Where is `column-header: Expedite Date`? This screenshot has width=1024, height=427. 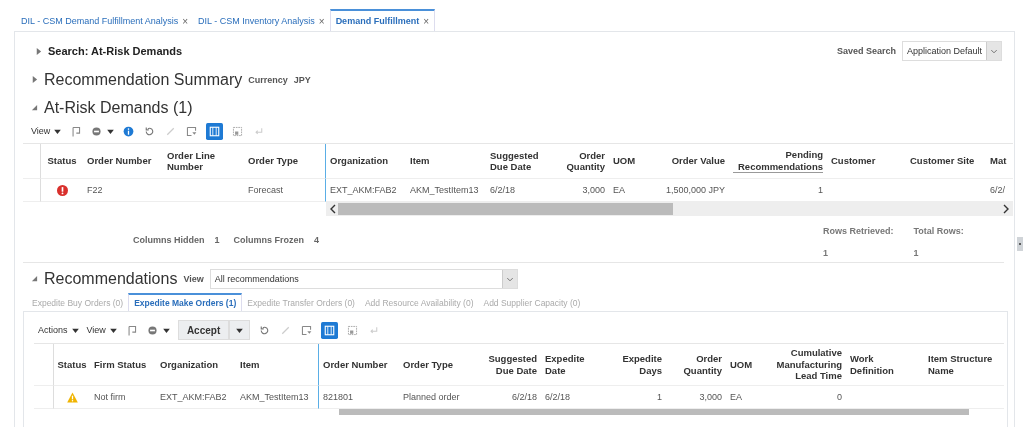
column-header: Expedite Date is located at coordinates (572, 364).